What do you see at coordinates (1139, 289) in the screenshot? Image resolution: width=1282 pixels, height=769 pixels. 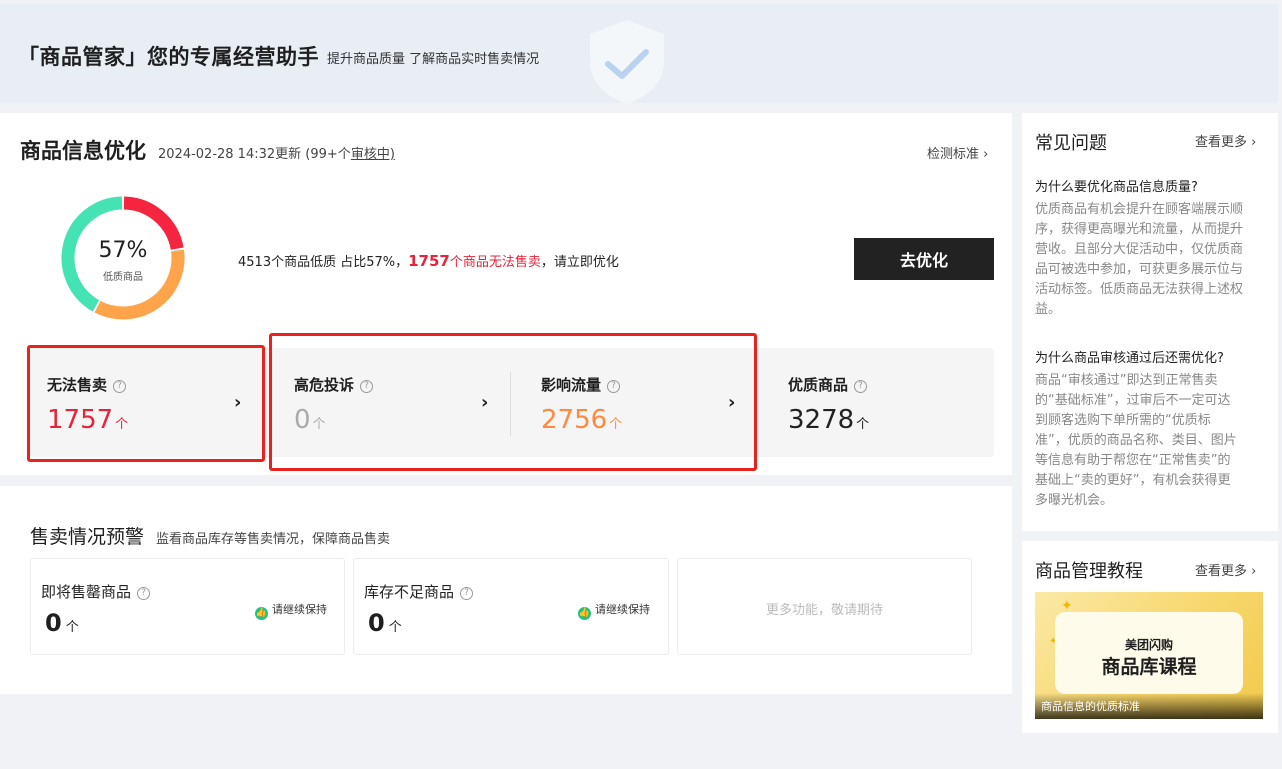 I see `answer-line: 活动标签。低质商品无法获得上述权` at bounding box center [1139, 289].